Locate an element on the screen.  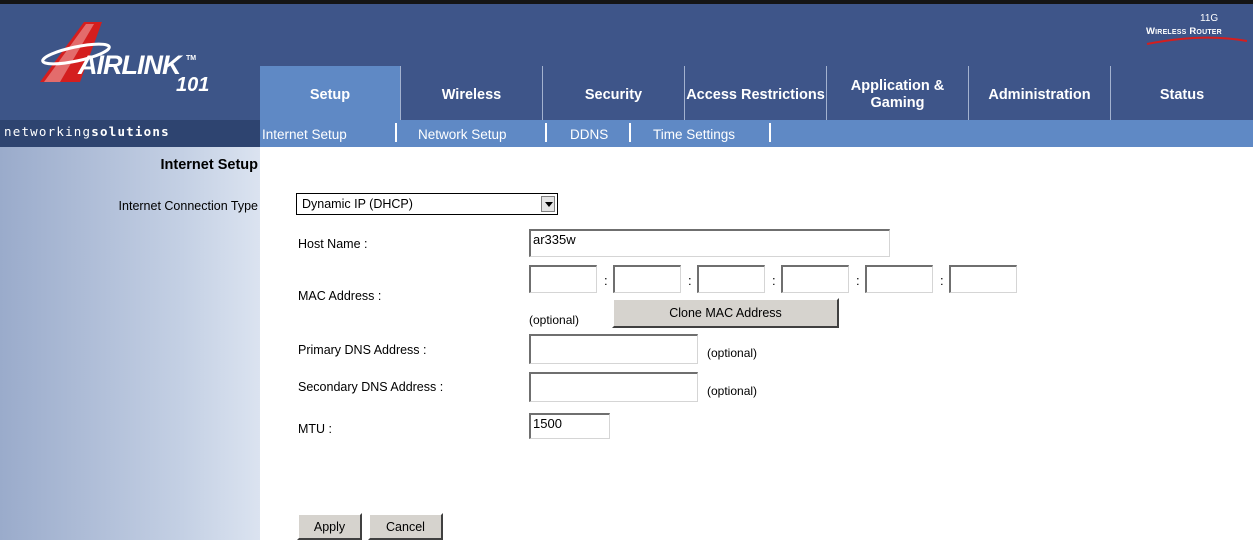
swoosh-icon is located at coordinates (1197, 40).